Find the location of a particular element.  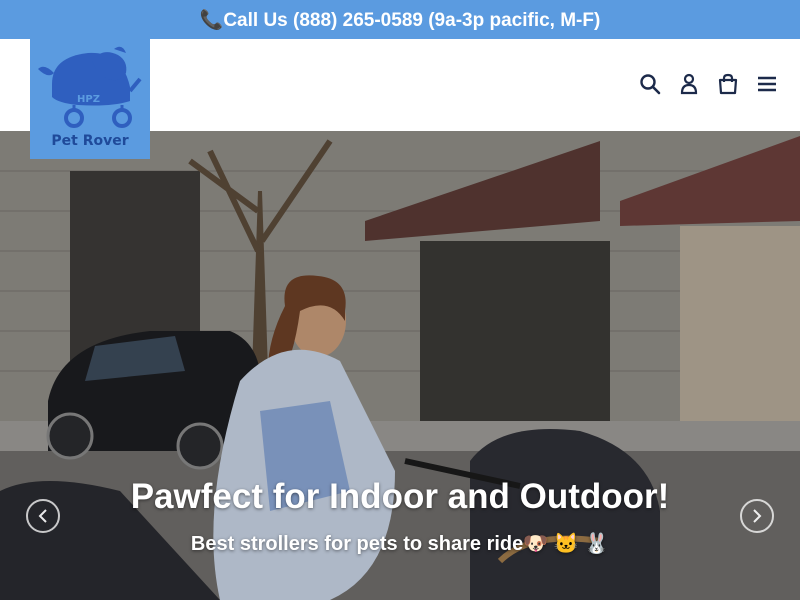

pet-rover-logo: HPZ Pet Rover is located at coordinates (90, 99).